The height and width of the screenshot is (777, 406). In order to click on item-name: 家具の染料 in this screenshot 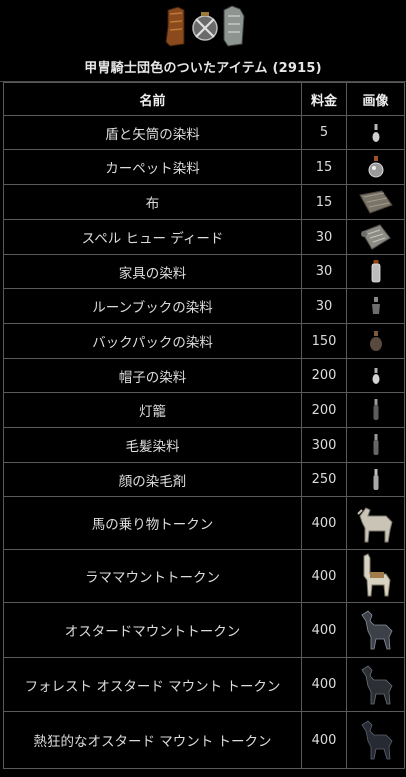, I will do `click(152, 271)`.